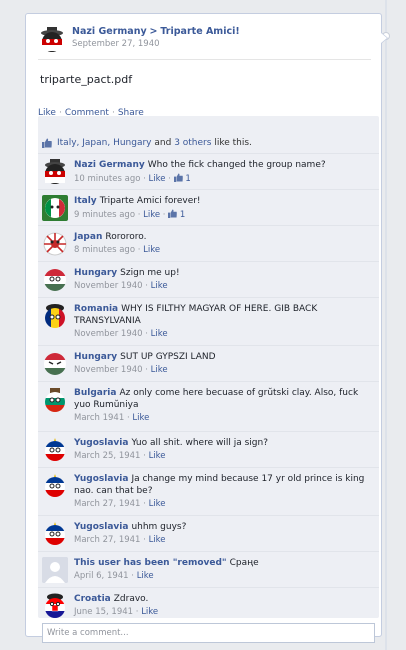  Describe the element at coordinates (55, 570) in the screenshot. I see `default-avatar` at that location.